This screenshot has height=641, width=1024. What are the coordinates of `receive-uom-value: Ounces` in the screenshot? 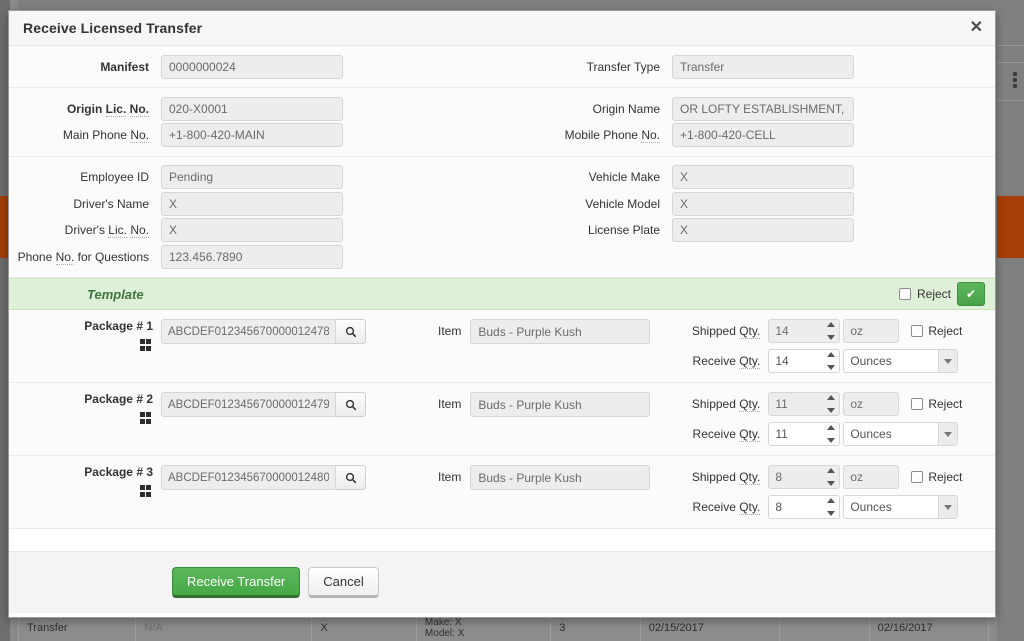 It's located at (871, 434).